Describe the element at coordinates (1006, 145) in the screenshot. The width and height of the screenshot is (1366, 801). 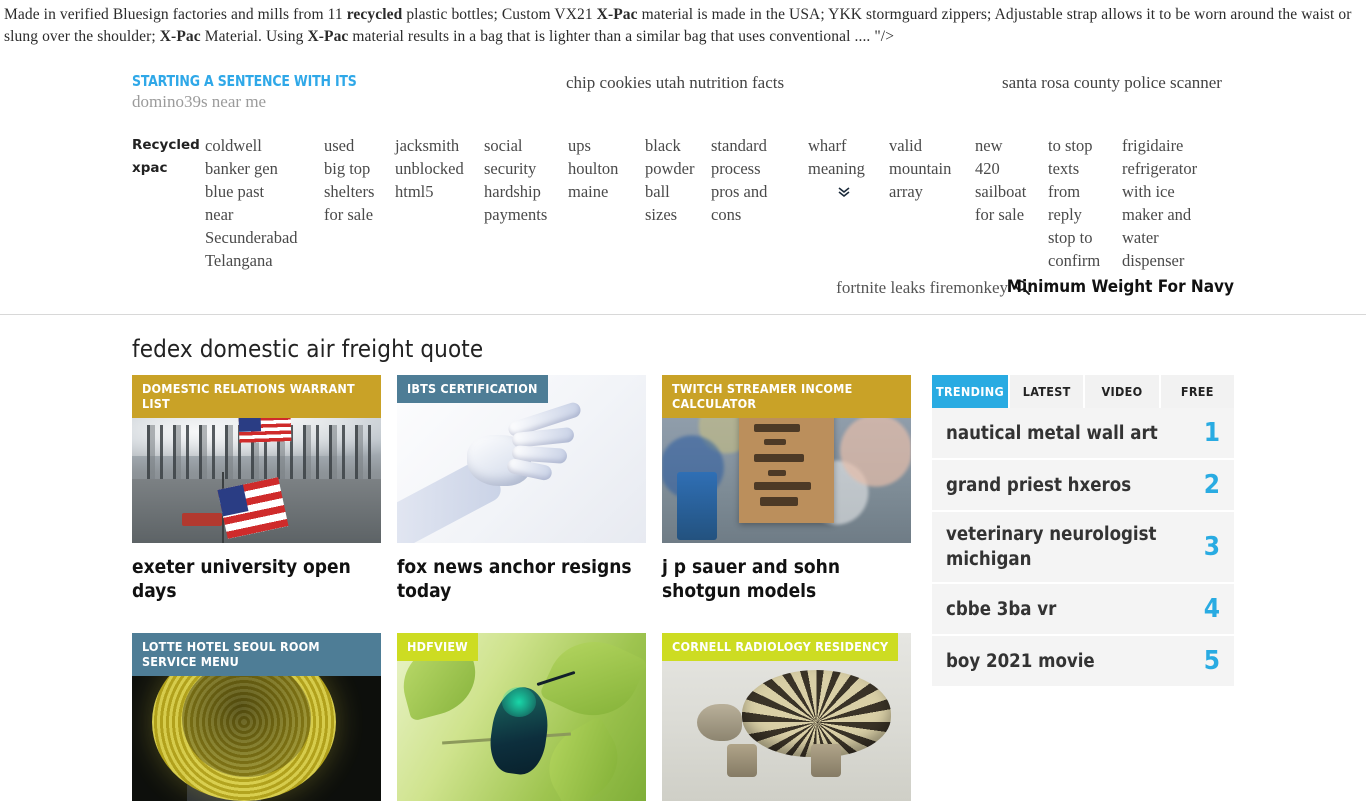
I see `keyword-line: new` at that location.